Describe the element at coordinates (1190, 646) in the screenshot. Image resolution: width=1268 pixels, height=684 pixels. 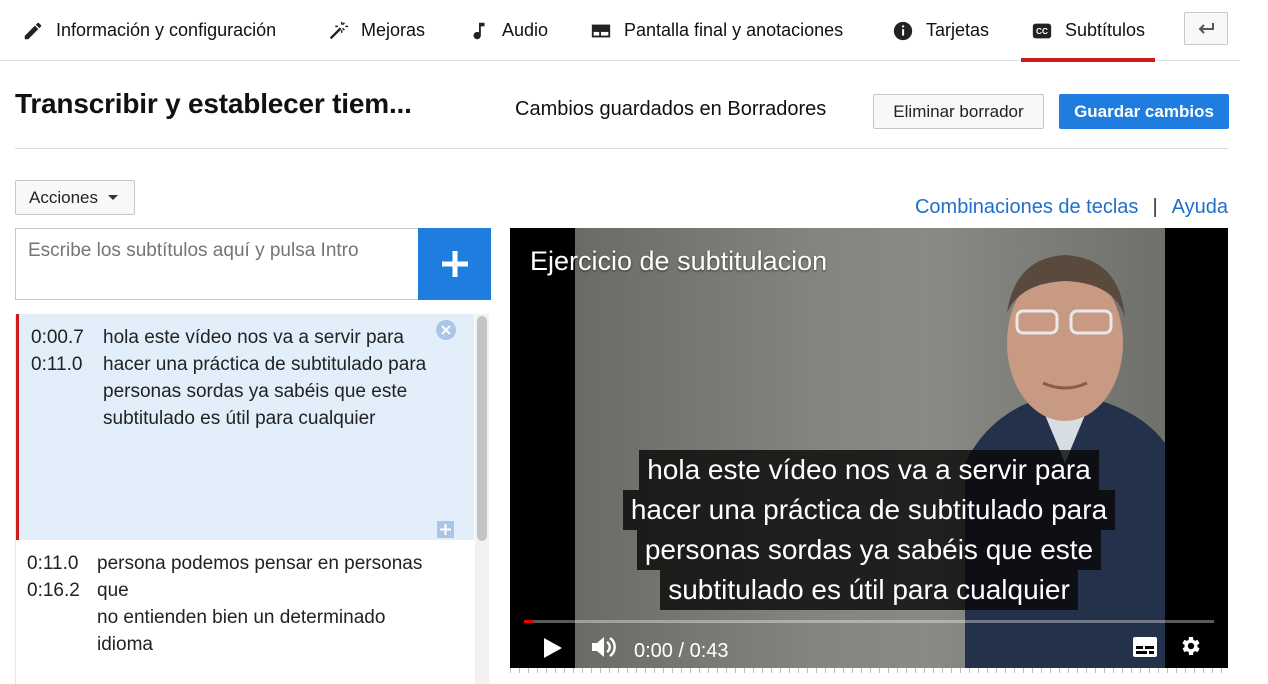
I see `gear-icon` at that location.